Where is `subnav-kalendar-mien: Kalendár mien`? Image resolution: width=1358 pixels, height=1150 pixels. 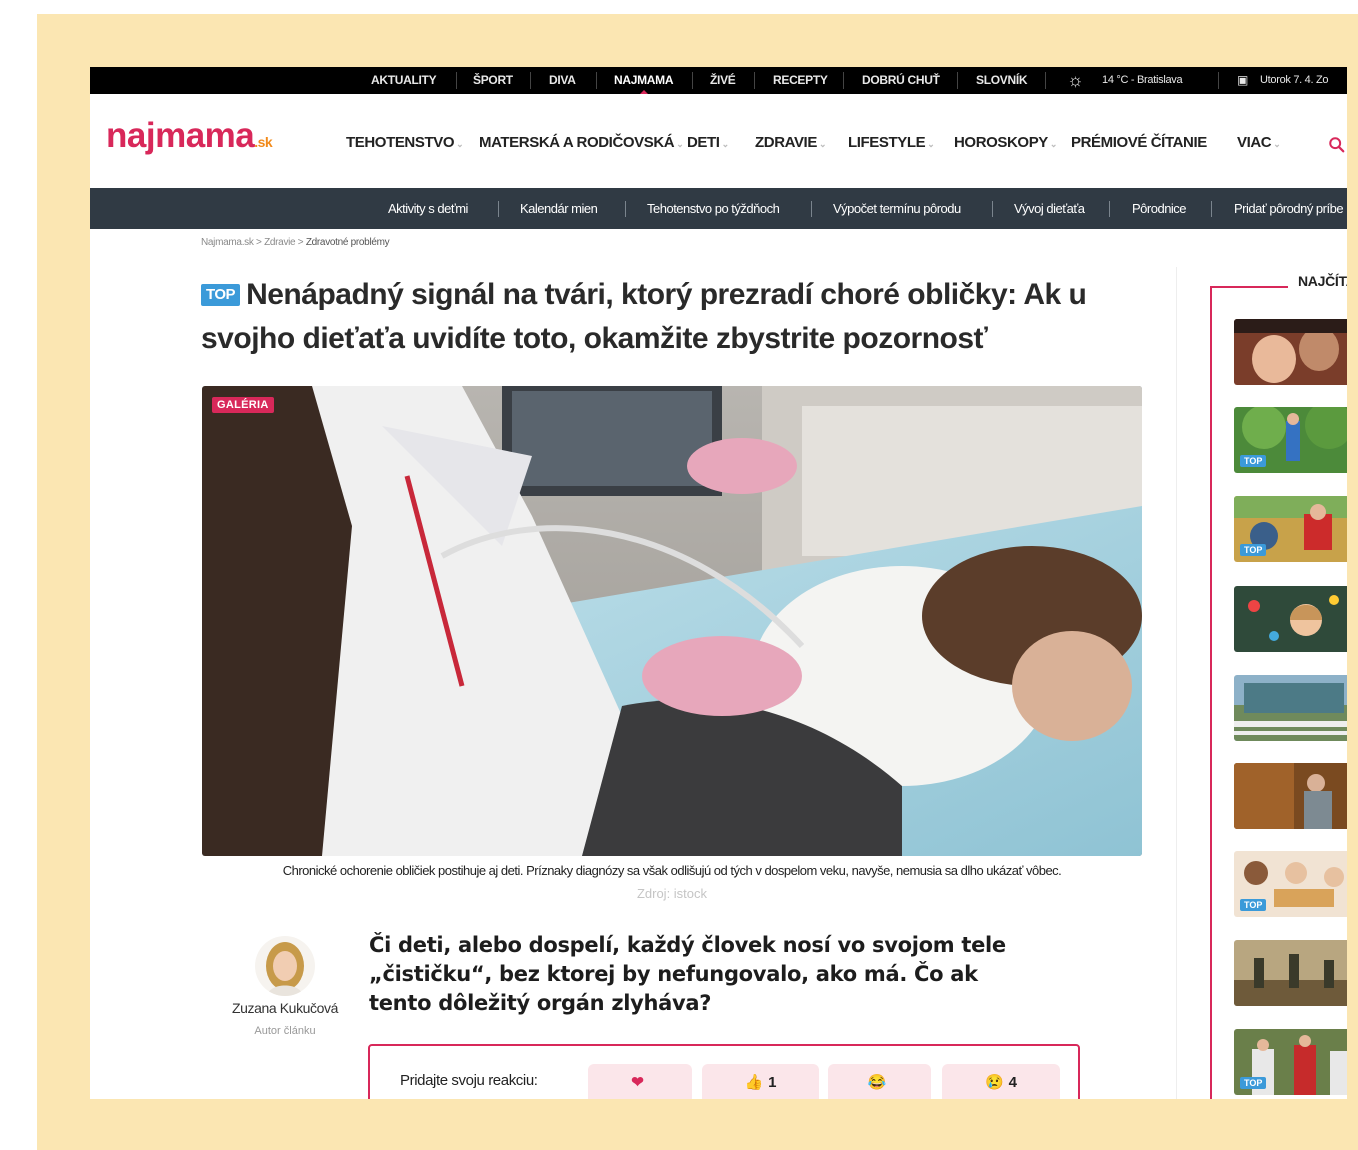
subnav-kalendar-mien: Kalendár mien is located at coordinates (559, 208).